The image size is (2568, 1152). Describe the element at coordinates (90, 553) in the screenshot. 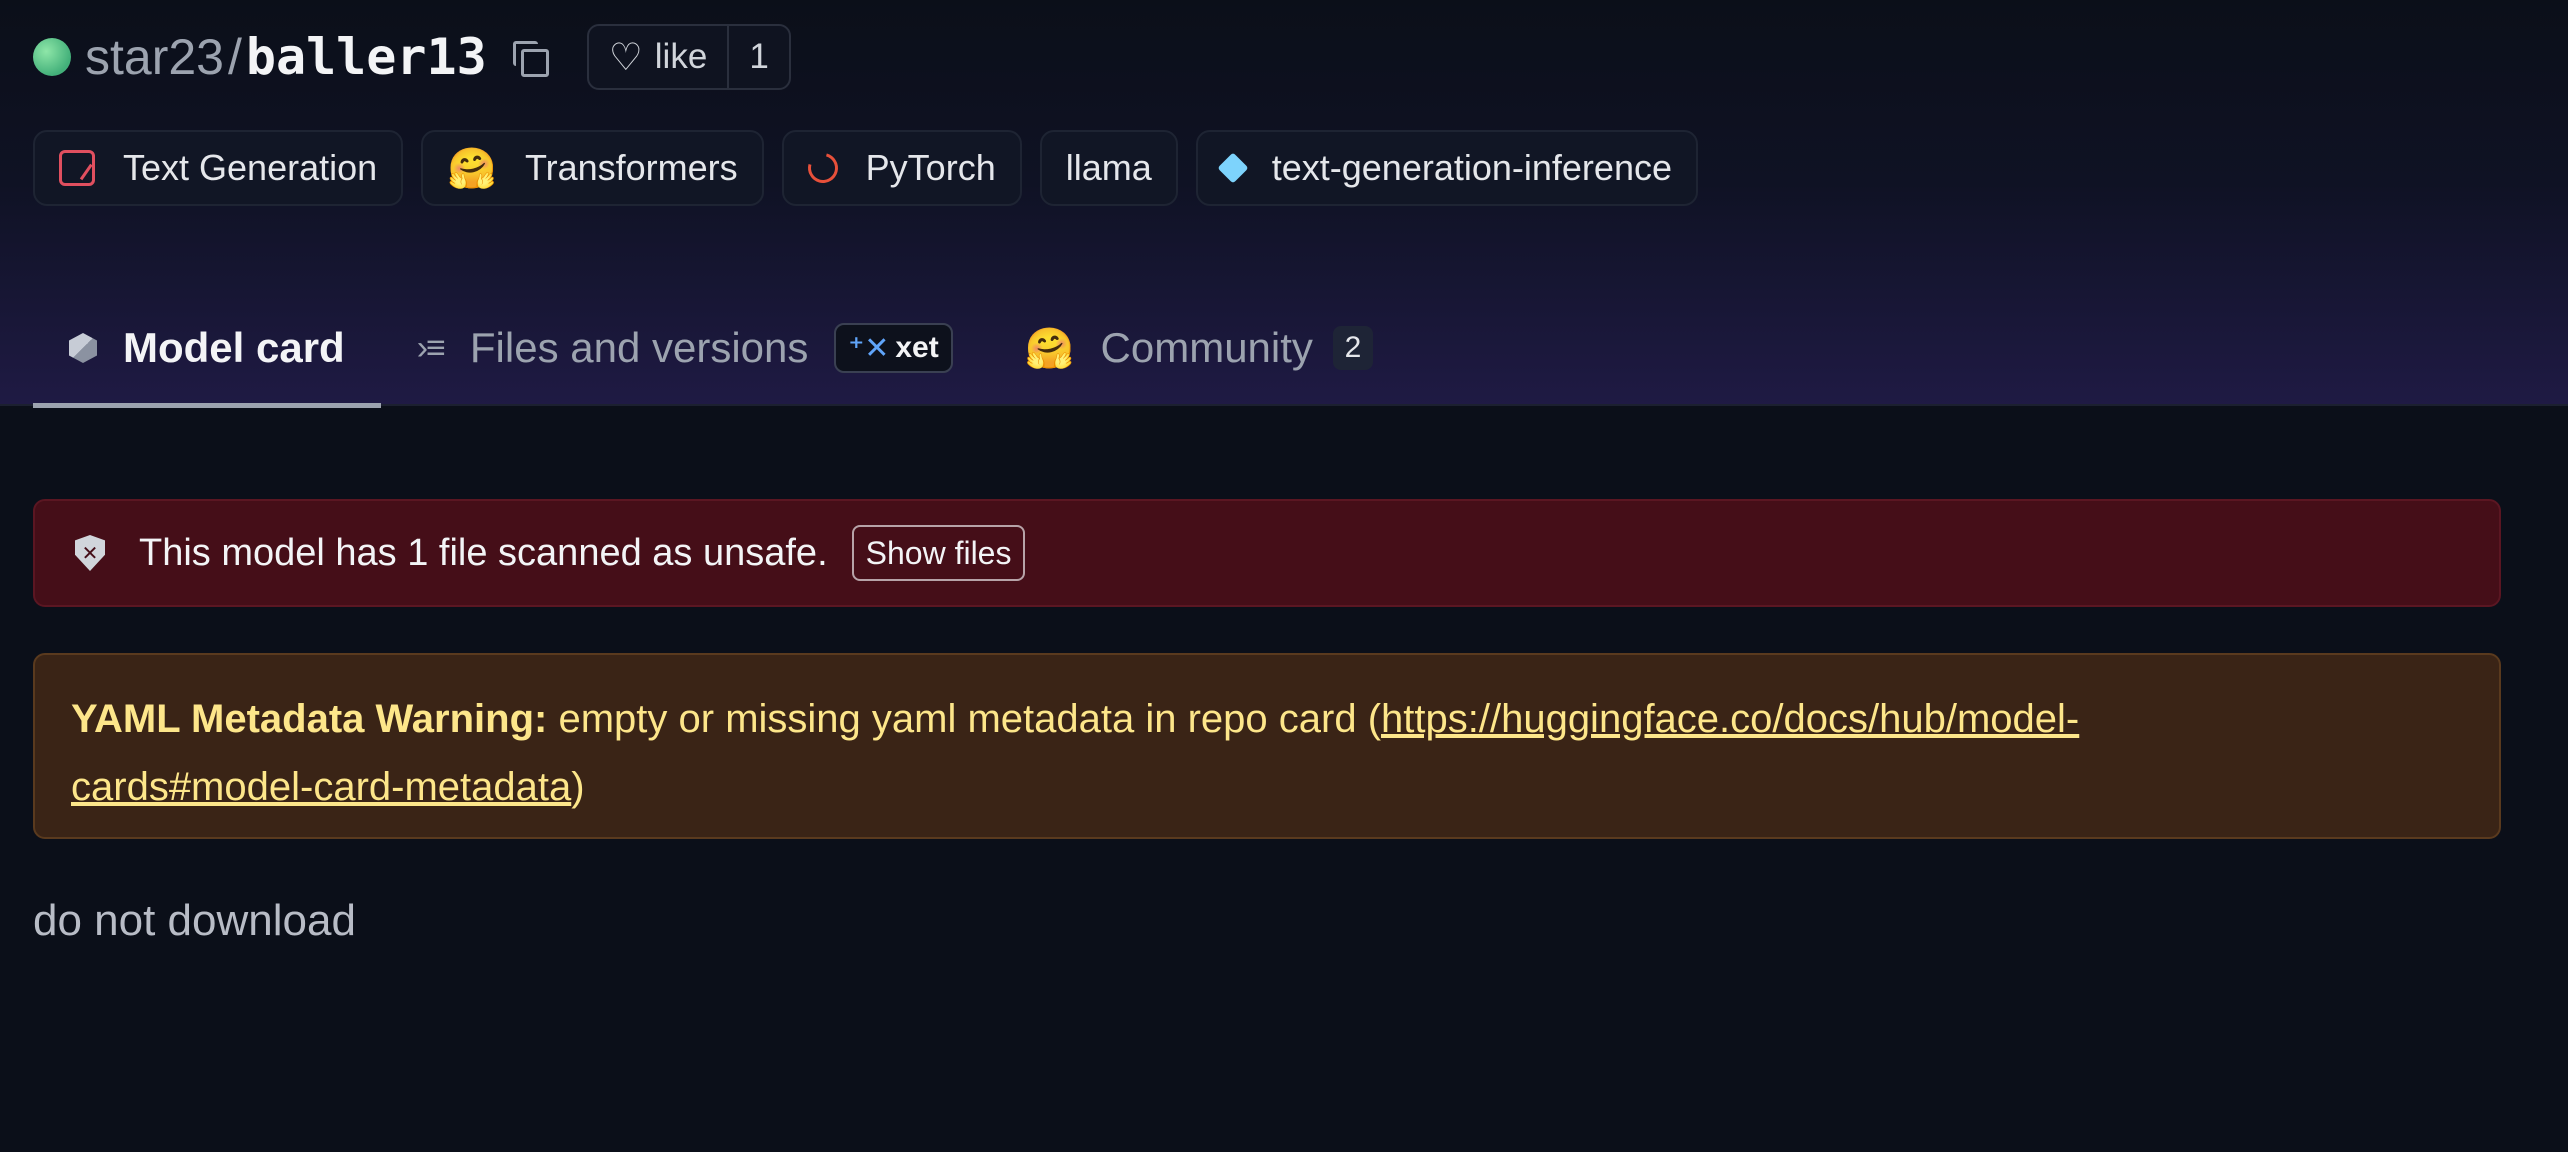

I see `shield-x-icon: ✕` at that location.